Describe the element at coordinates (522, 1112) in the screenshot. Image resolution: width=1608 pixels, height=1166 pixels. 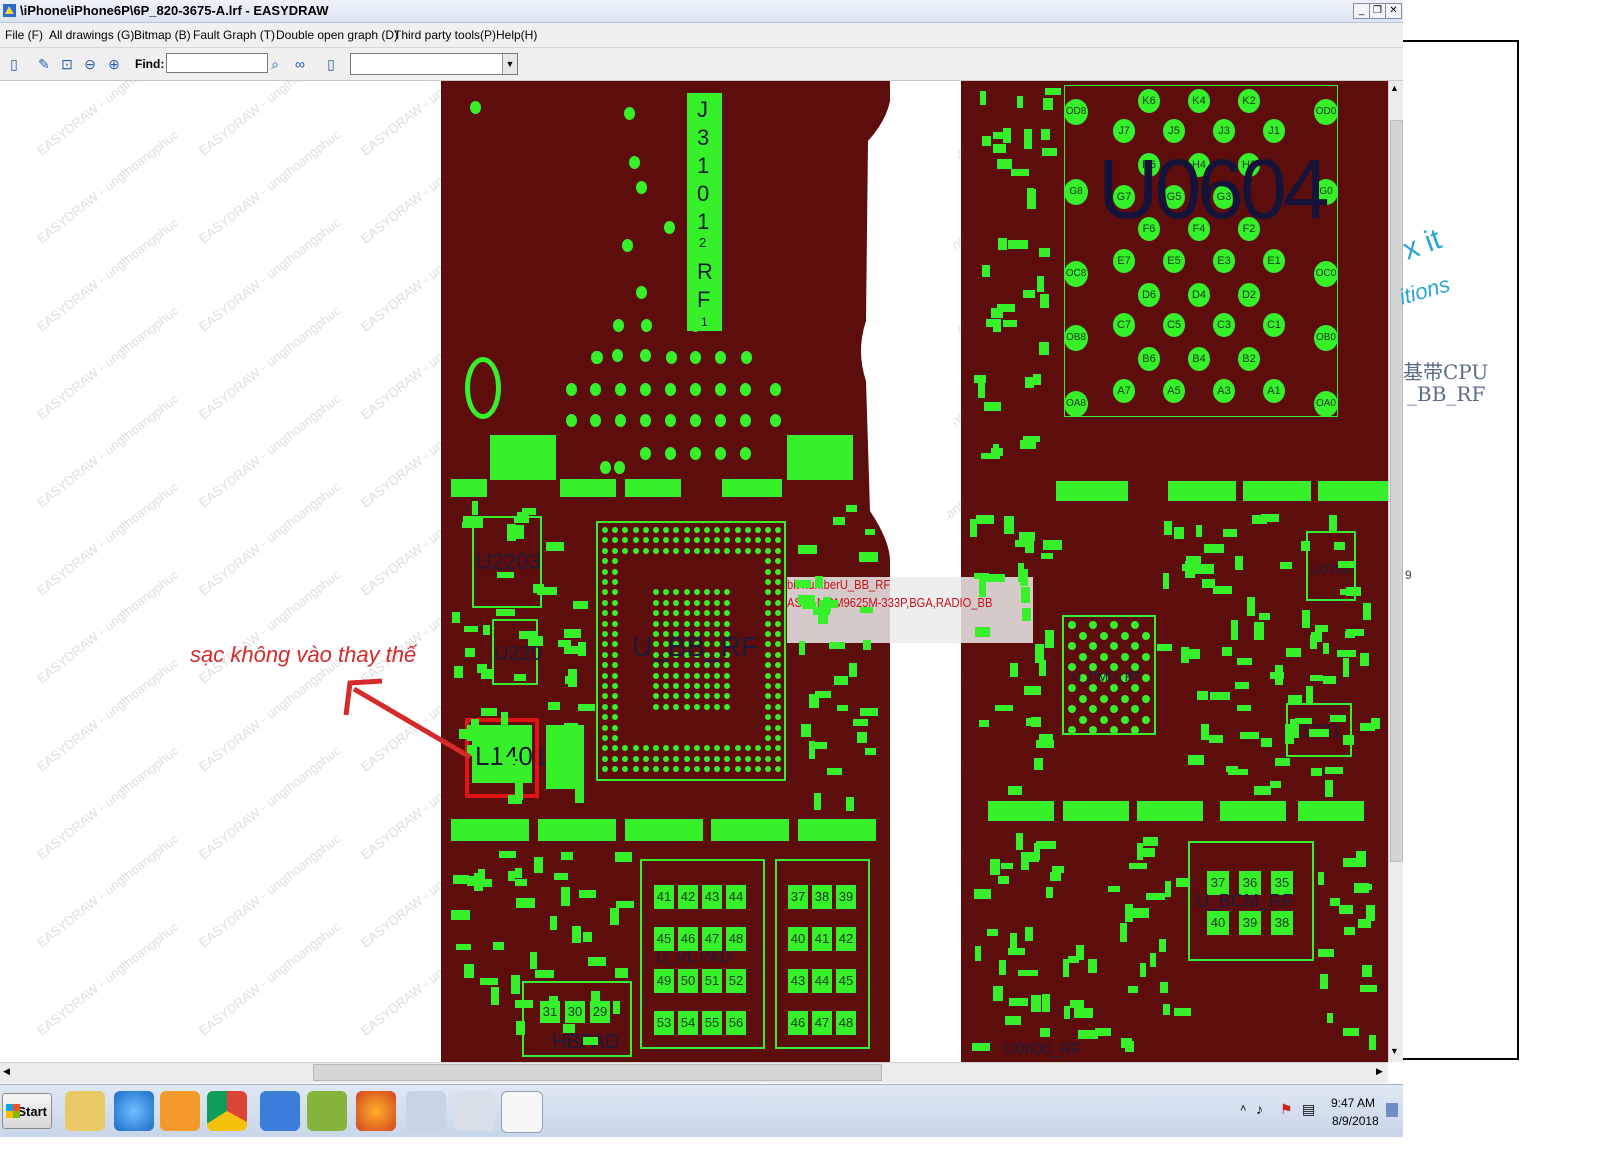
I see `easydraw-task-icon` at that location.